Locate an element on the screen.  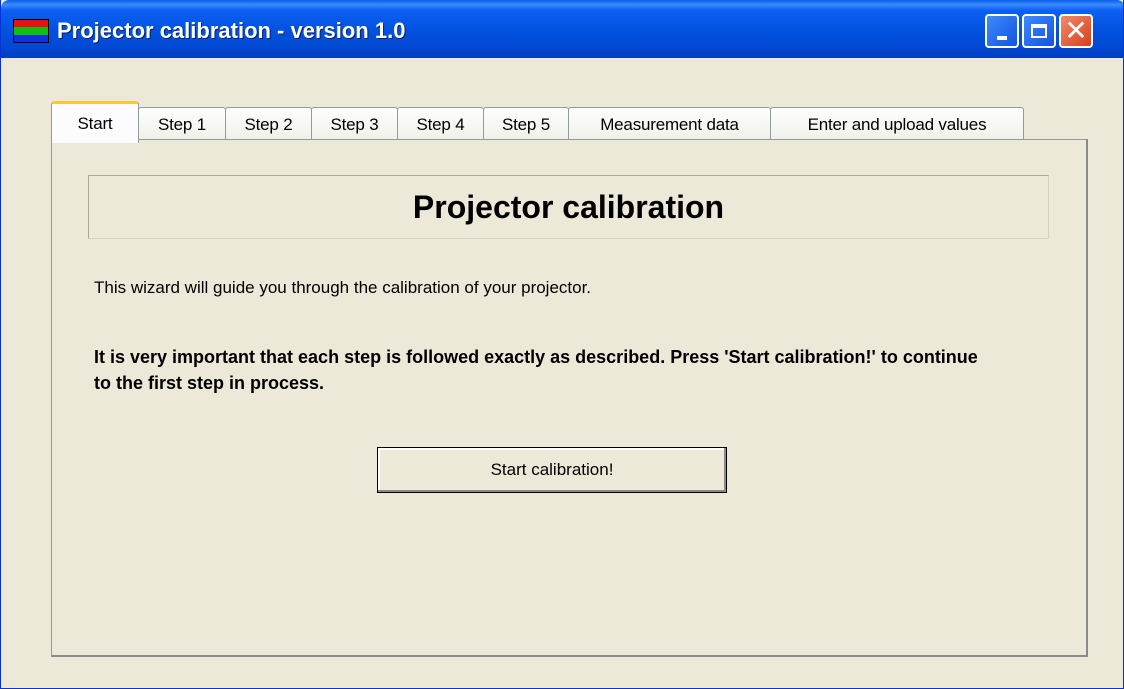
tab-step-3: Step 3 is located at coordinates (354, 124).